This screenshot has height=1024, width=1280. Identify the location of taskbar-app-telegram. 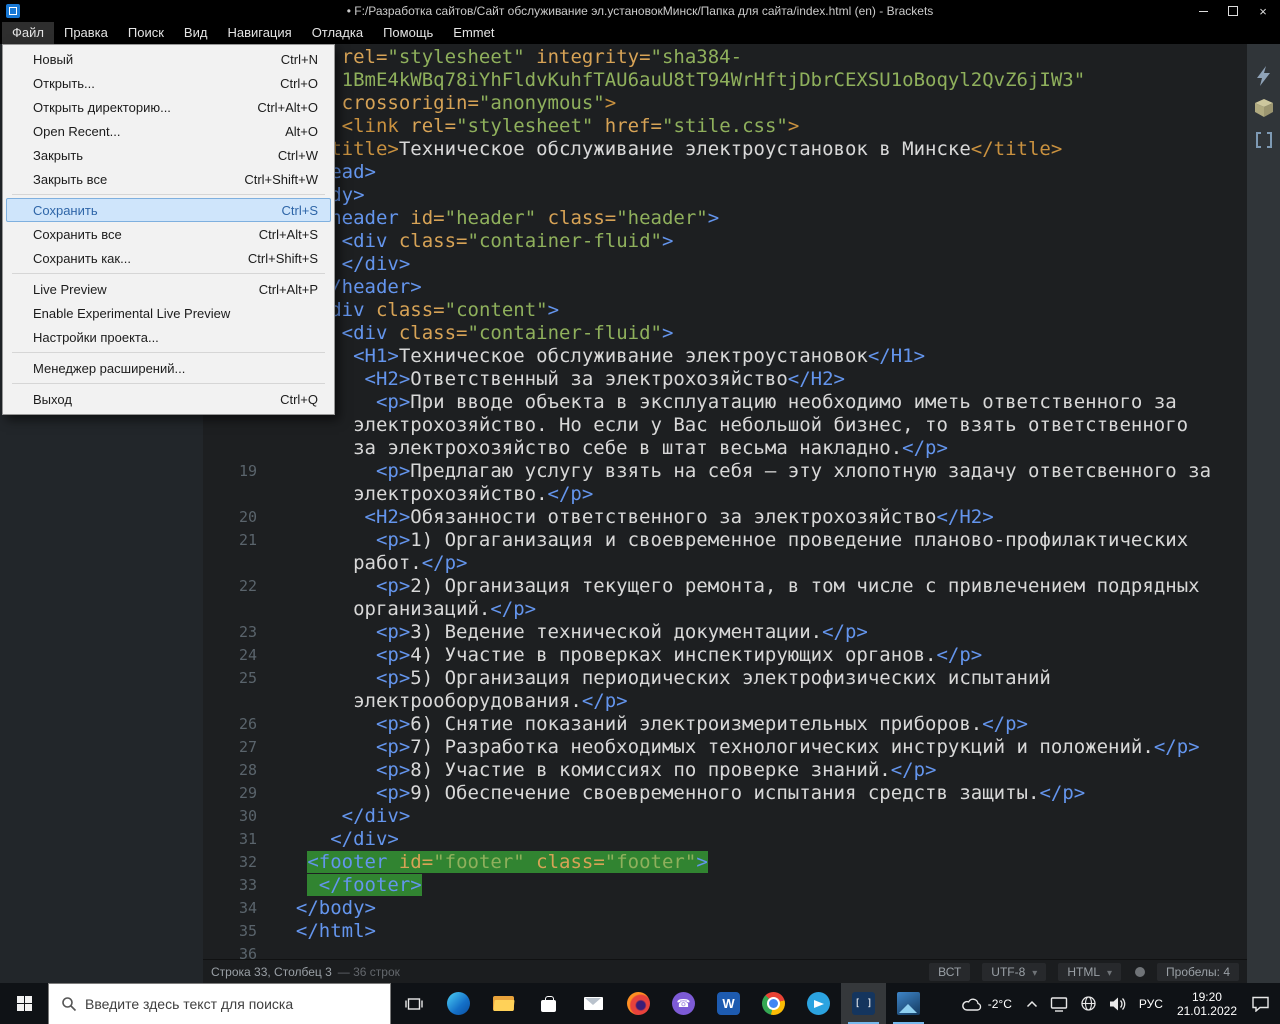
(818, 1003).